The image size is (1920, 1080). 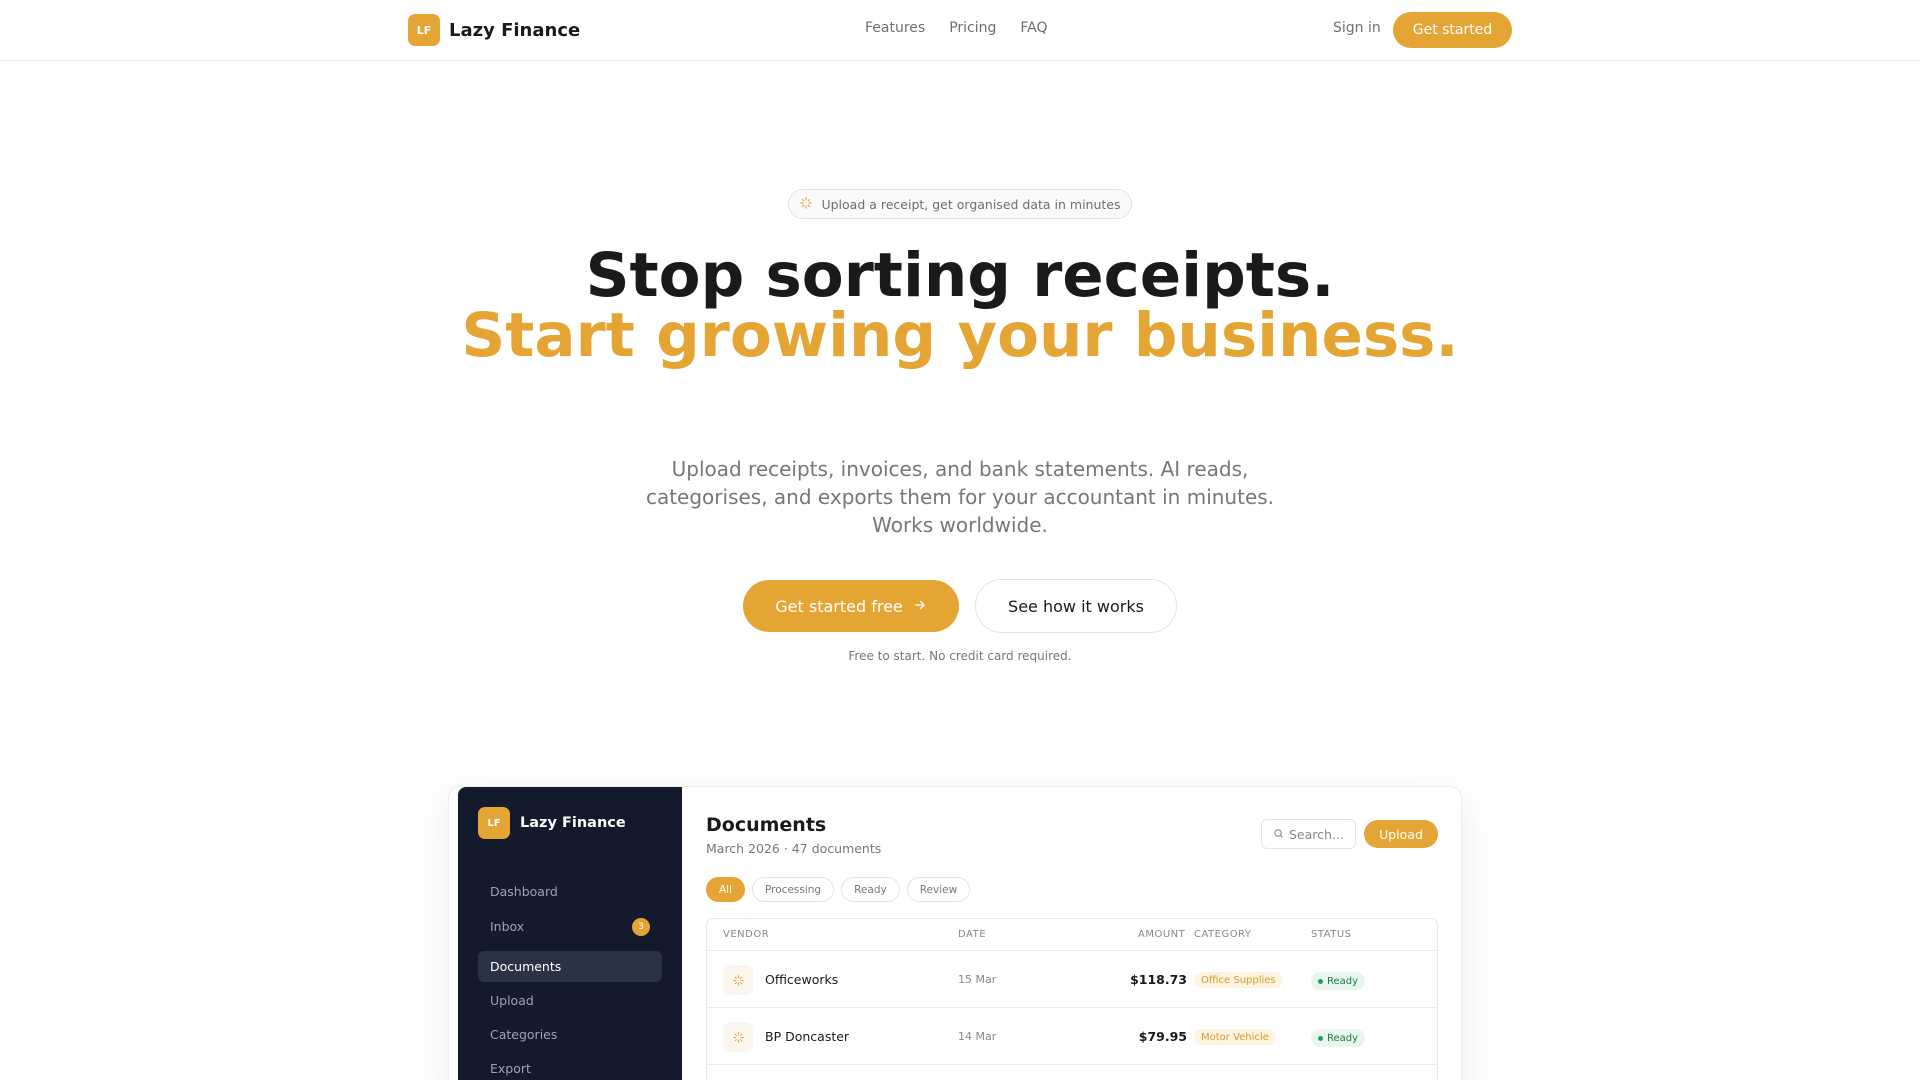 What do you see at coordinates (794, 848) in the screenshot?
I see `page-subtitle: March 2026 · 47 documents` at bounding box center [794, 848].